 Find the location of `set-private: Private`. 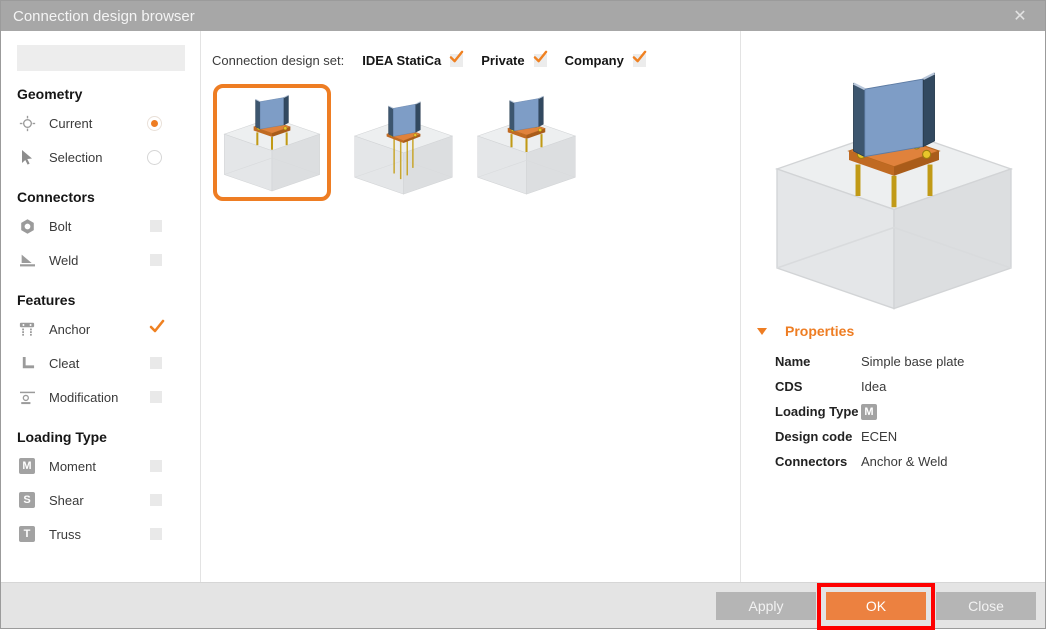

set-private: Private is located at coordinates (513, 60).